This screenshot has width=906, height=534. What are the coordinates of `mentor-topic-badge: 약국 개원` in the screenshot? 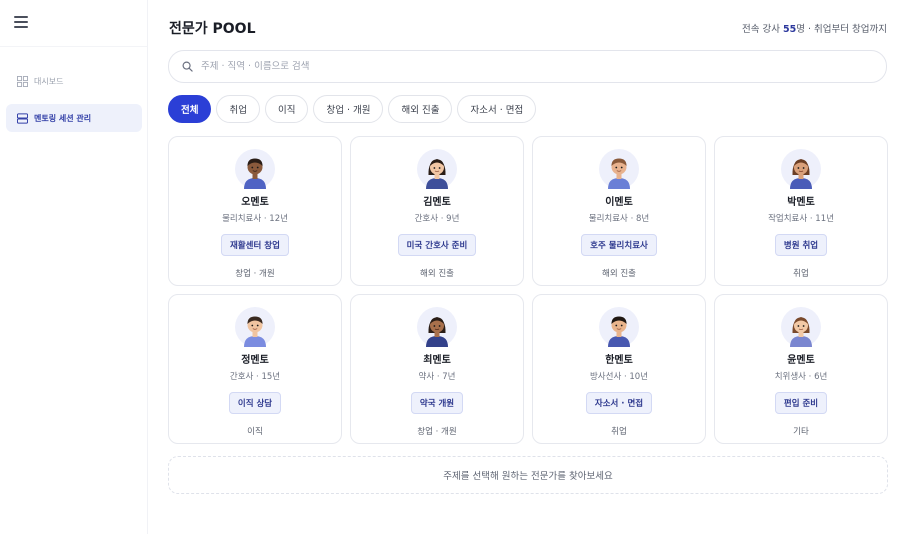 It's located at (437, 403).